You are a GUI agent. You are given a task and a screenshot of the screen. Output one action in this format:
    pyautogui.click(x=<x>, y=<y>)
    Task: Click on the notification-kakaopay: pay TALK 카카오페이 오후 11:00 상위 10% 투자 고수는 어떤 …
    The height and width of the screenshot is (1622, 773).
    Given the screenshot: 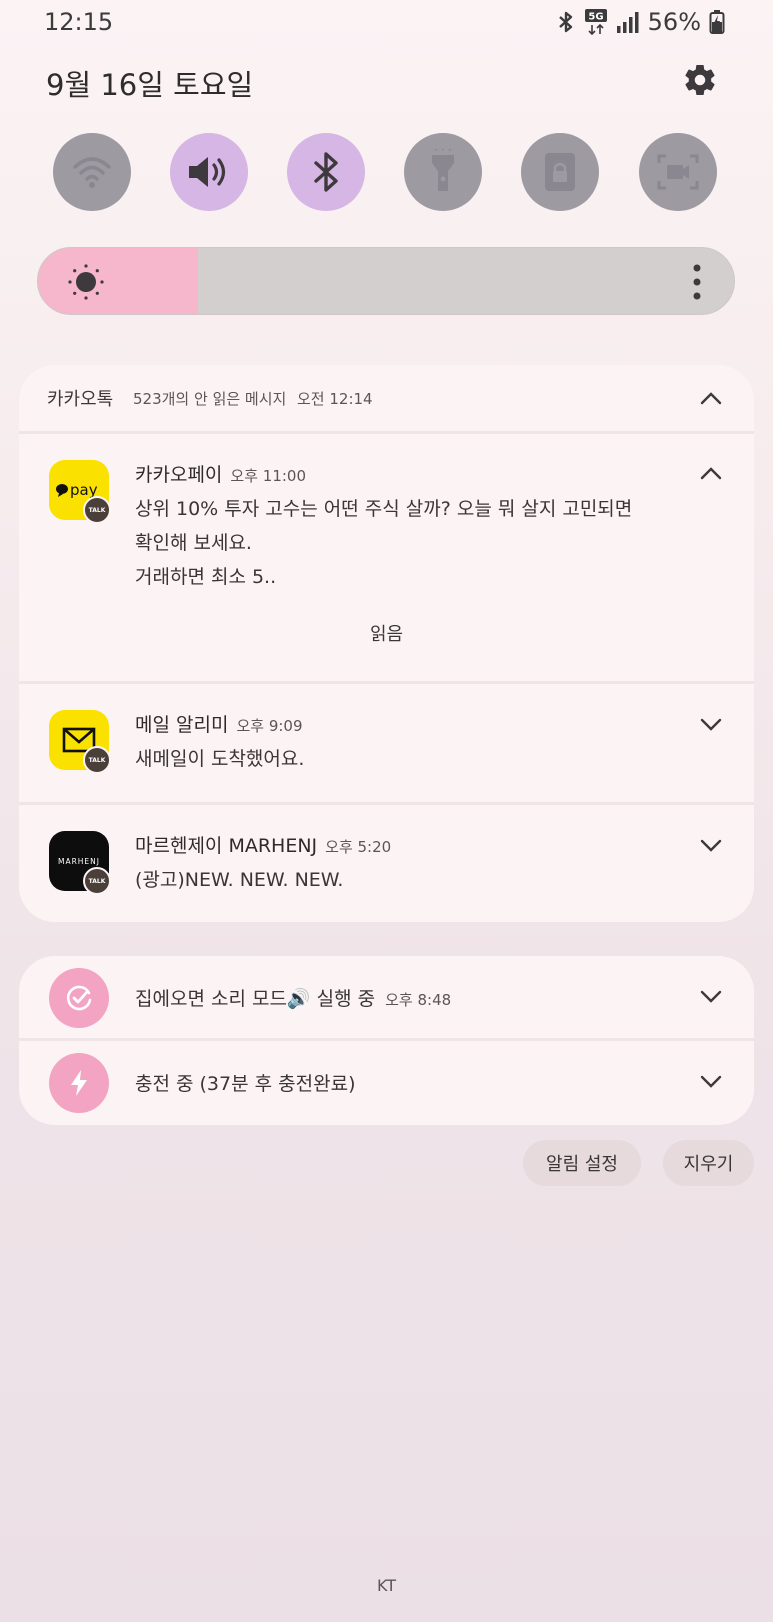 What is the action you would take?
    pyautogui.click(x=386, y=557)
    